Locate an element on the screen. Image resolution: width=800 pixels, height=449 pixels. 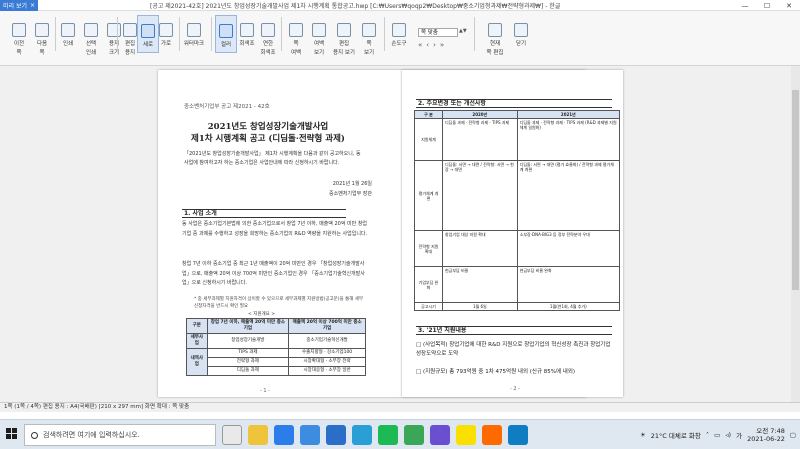
table-row: 세부사업 창업성장기술개발 중소기업기술혁신개발 is located at coordinates (276, 341).